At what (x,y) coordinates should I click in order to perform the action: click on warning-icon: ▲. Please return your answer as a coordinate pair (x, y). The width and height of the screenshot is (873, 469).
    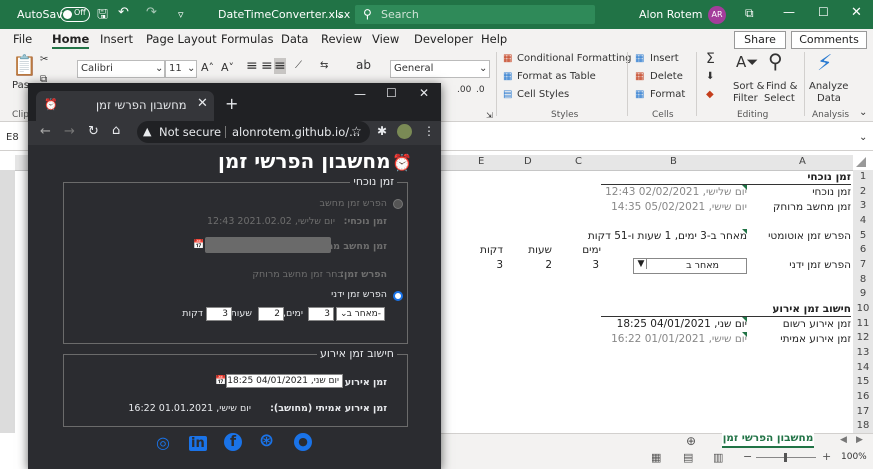
    Looking at the image, I should click on (147, 131).